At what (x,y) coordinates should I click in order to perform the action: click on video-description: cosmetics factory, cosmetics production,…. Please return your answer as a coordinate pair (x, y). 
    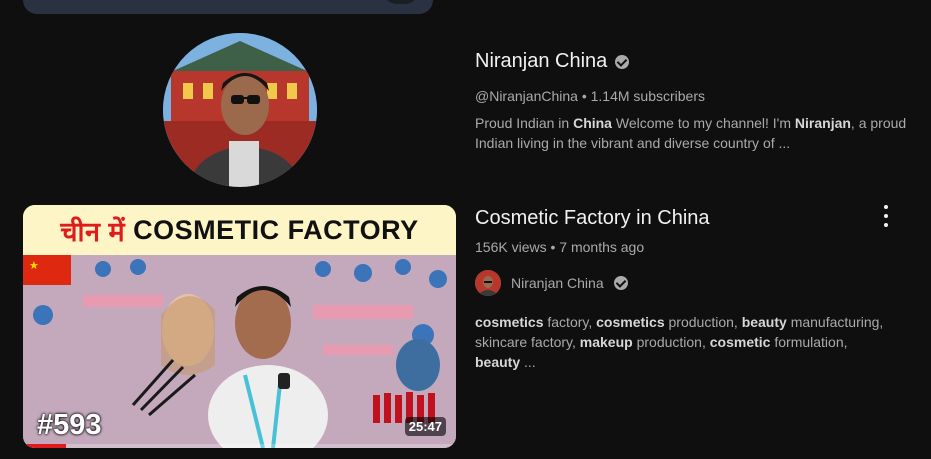
    Looking at the image, I should click on (685, 342).